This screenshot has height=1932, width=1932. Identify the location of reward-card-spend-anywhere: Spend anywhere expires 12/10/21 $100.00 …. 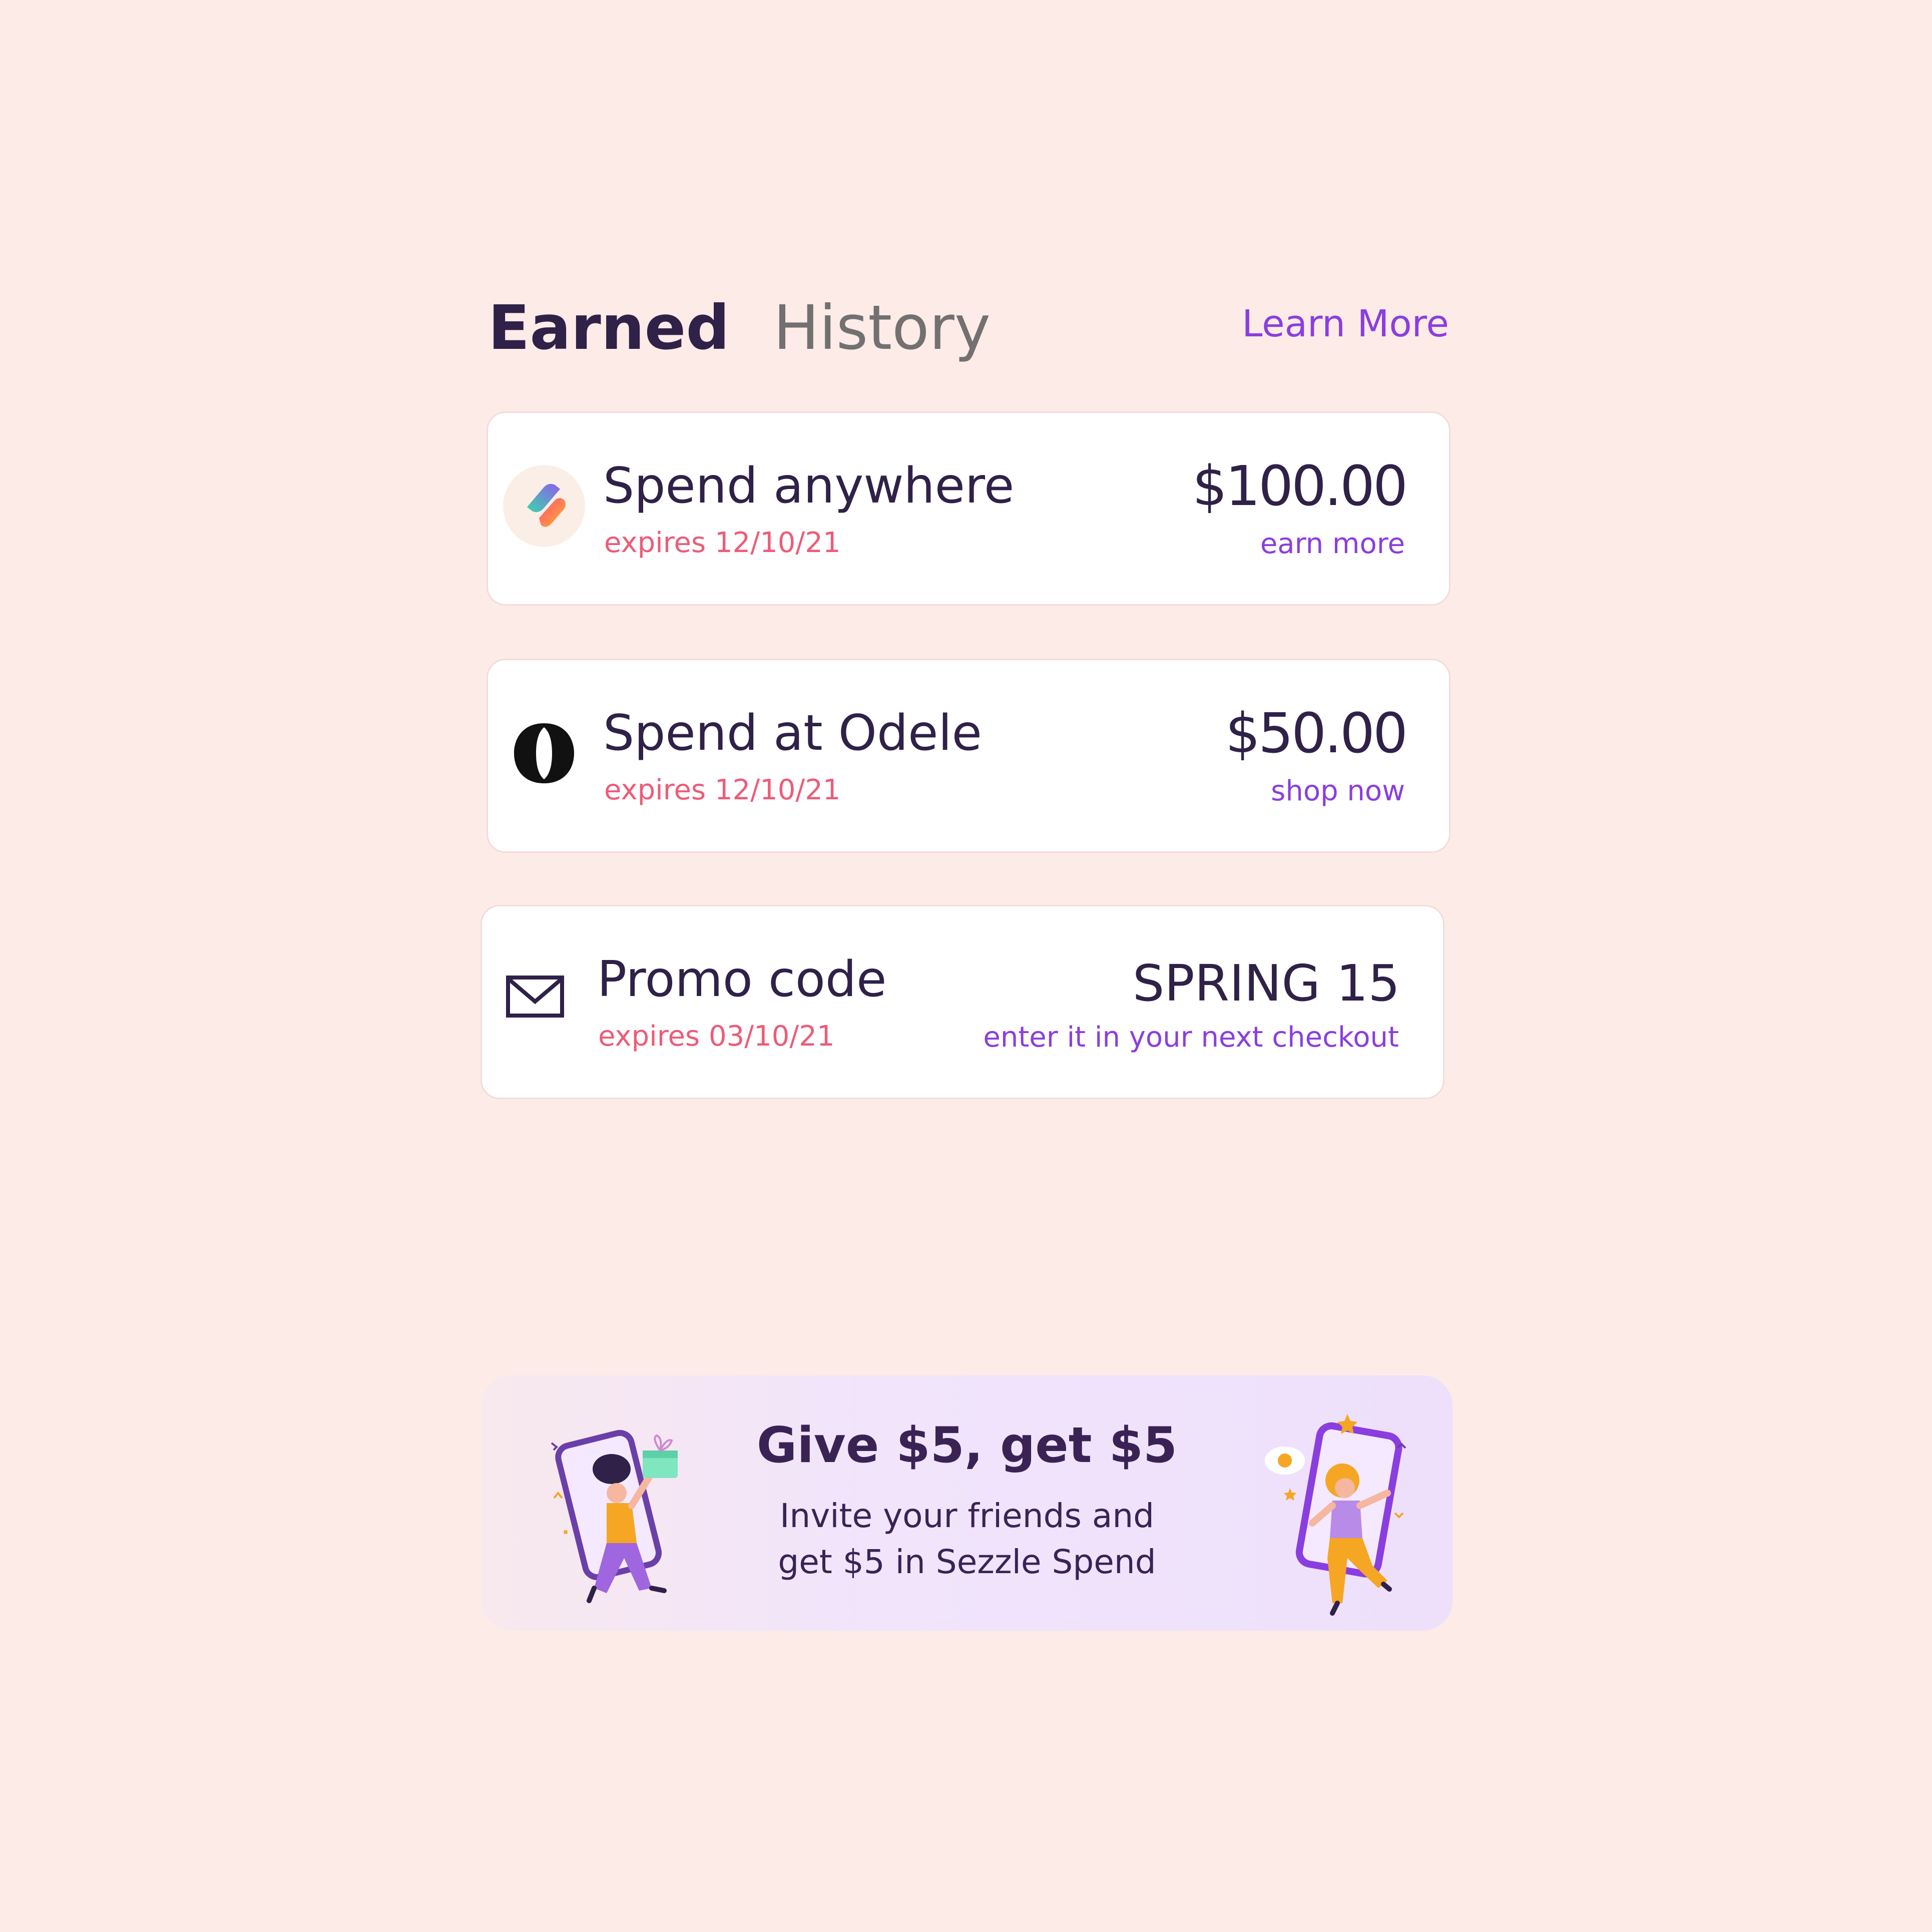
(969, 508).